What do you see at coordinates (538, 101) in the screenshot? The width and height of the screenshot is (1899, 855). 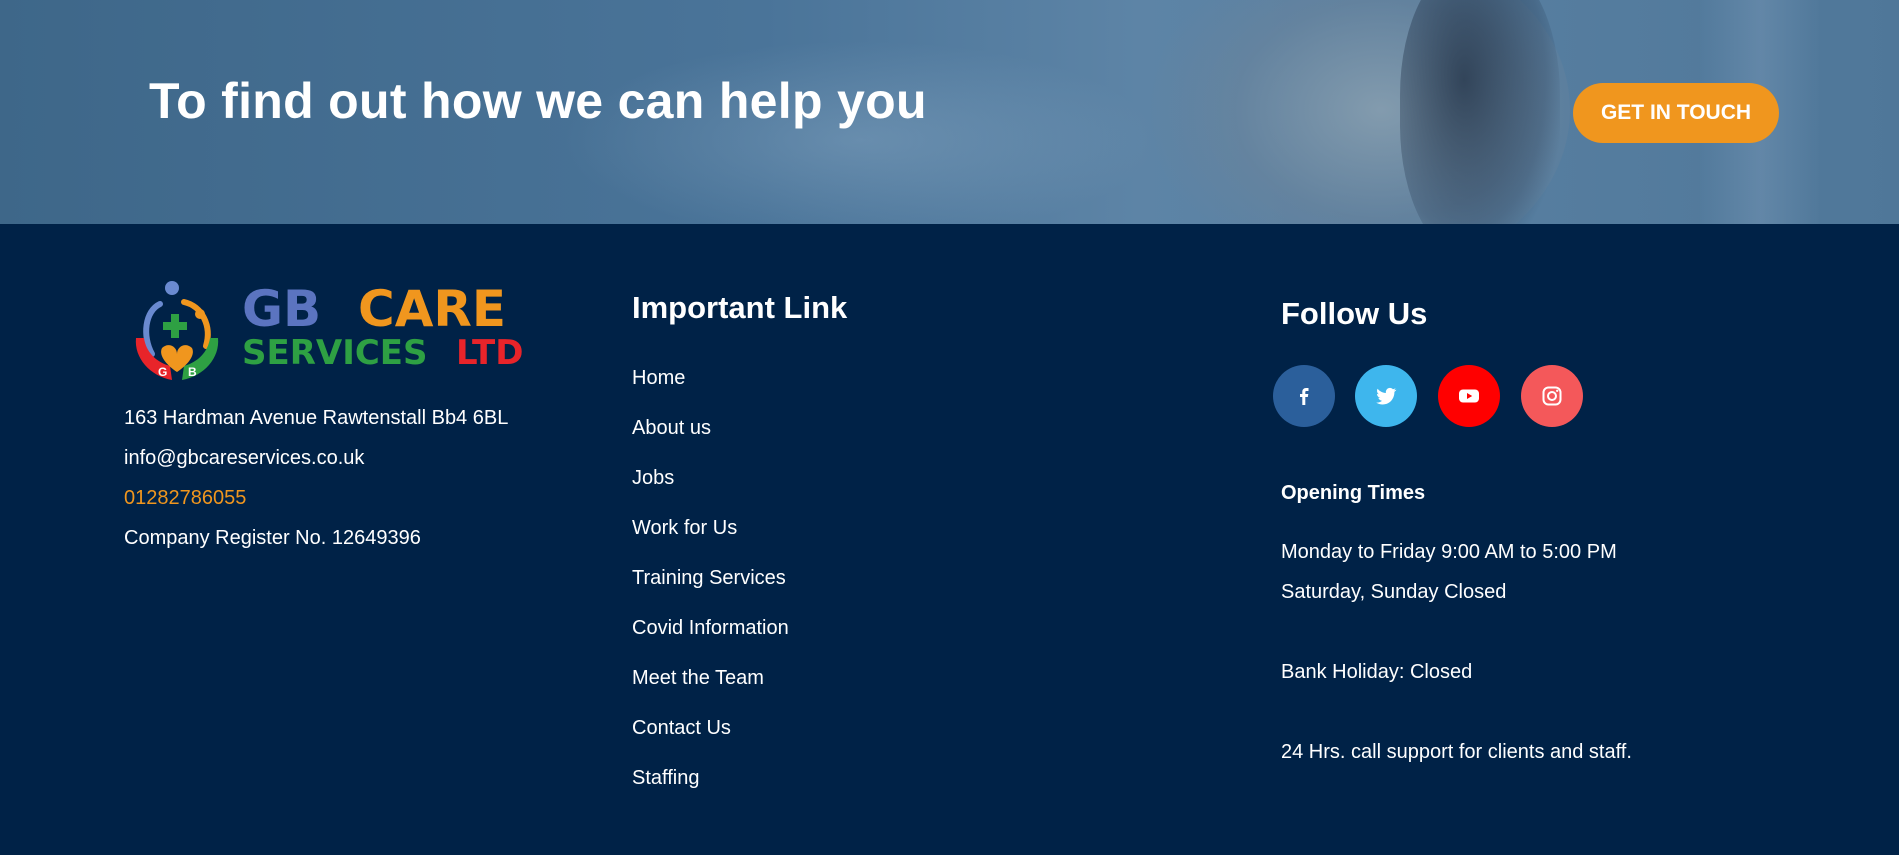 I see `banner-title: To find out how we can help you` at bounding box center [538, 101].